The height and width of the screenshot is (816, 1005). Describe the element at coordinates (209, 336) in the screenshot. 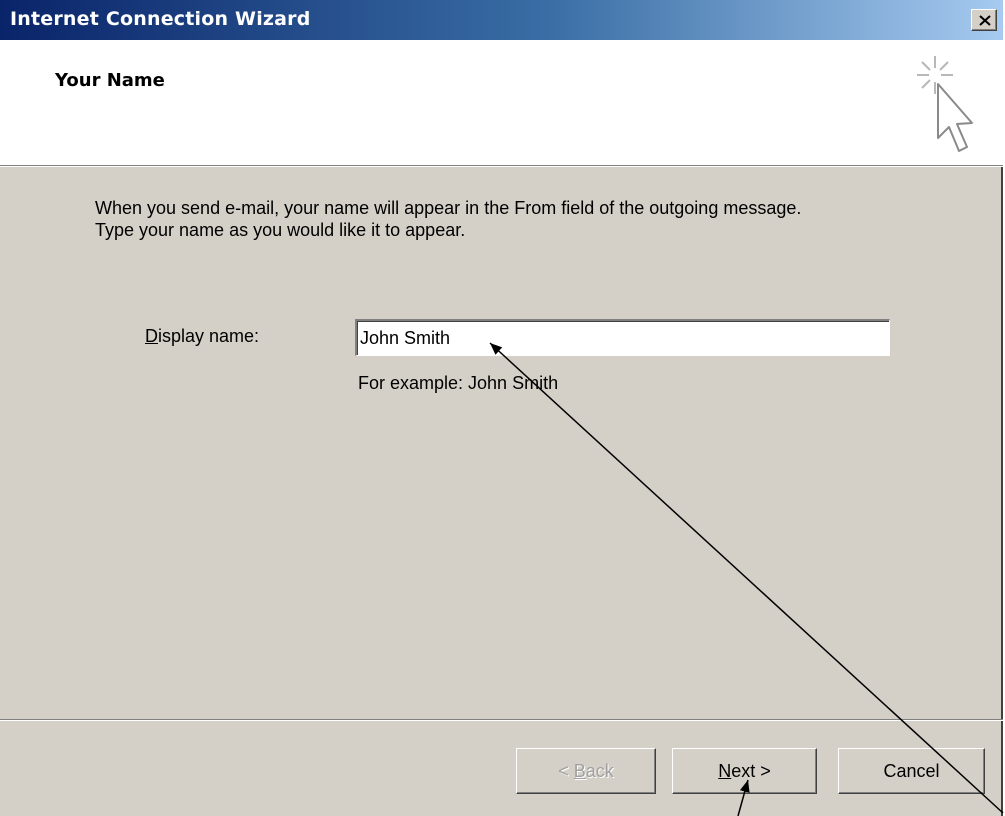

I see `display-name-label-rest: isplay name:` at that location.